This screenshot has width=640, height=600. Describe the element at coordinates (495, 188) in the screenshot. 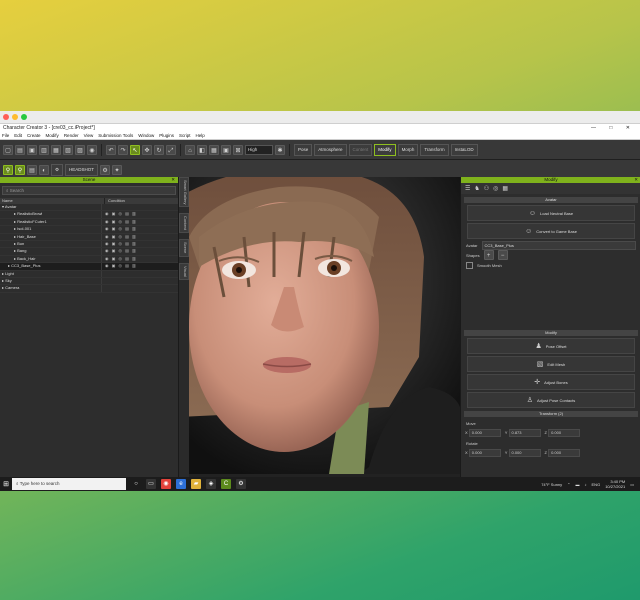

I see `material-tab-icon: ◎` at that location.